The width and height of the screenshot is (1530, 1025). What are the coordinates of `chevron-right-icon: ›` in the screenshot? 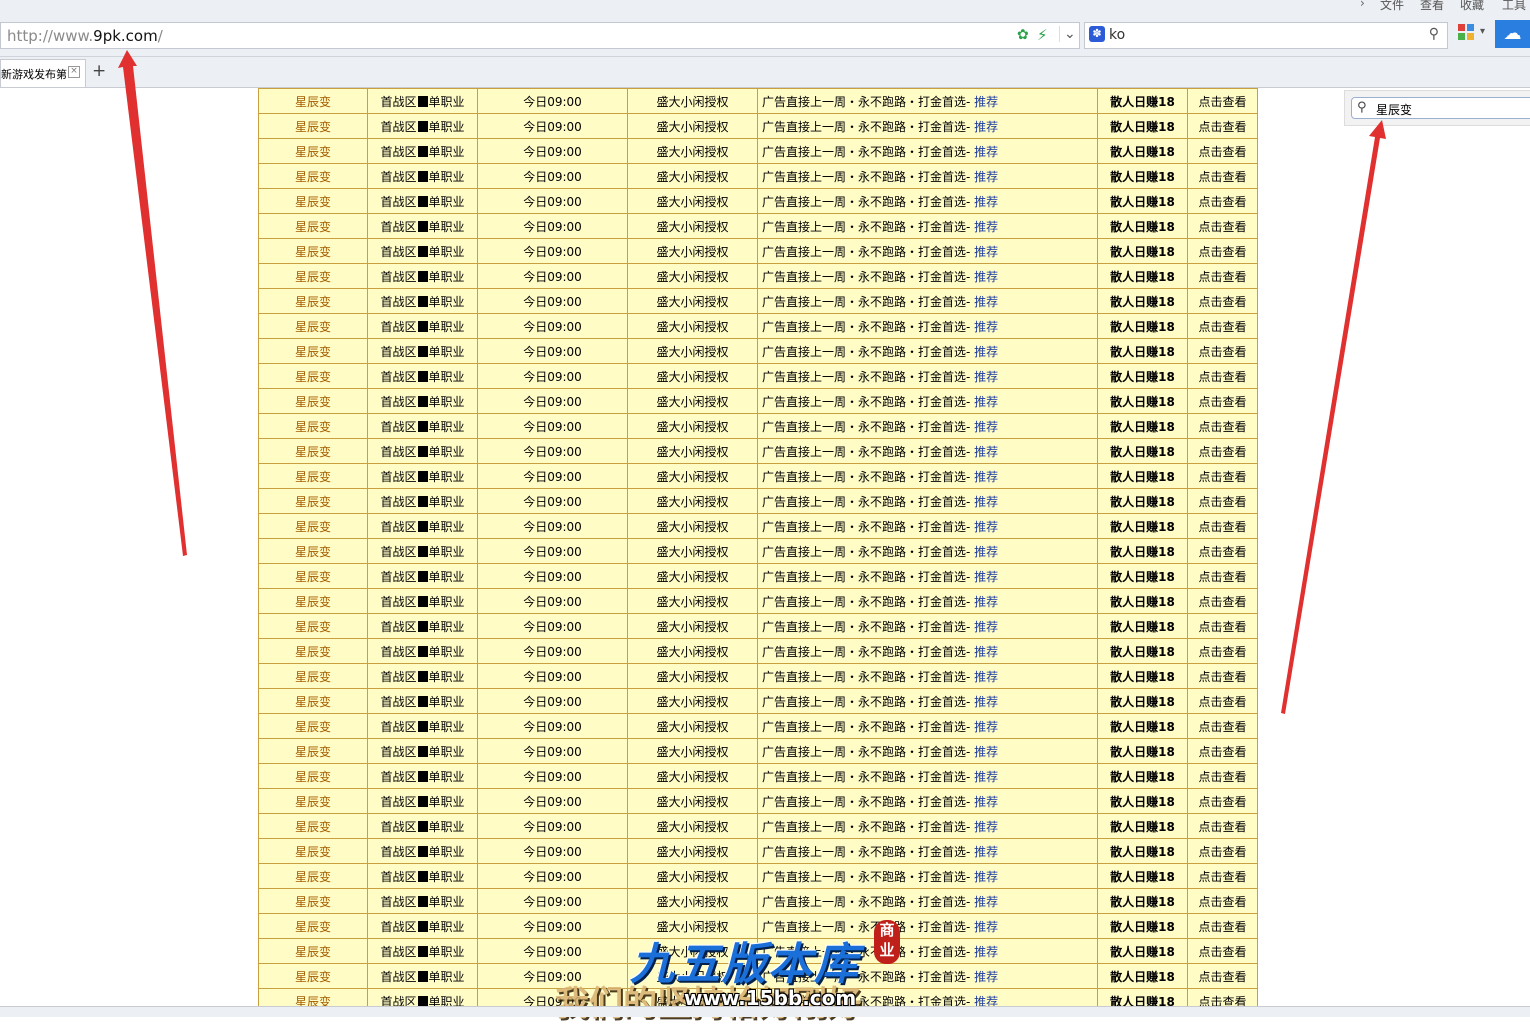 It's located at (1362, 5).